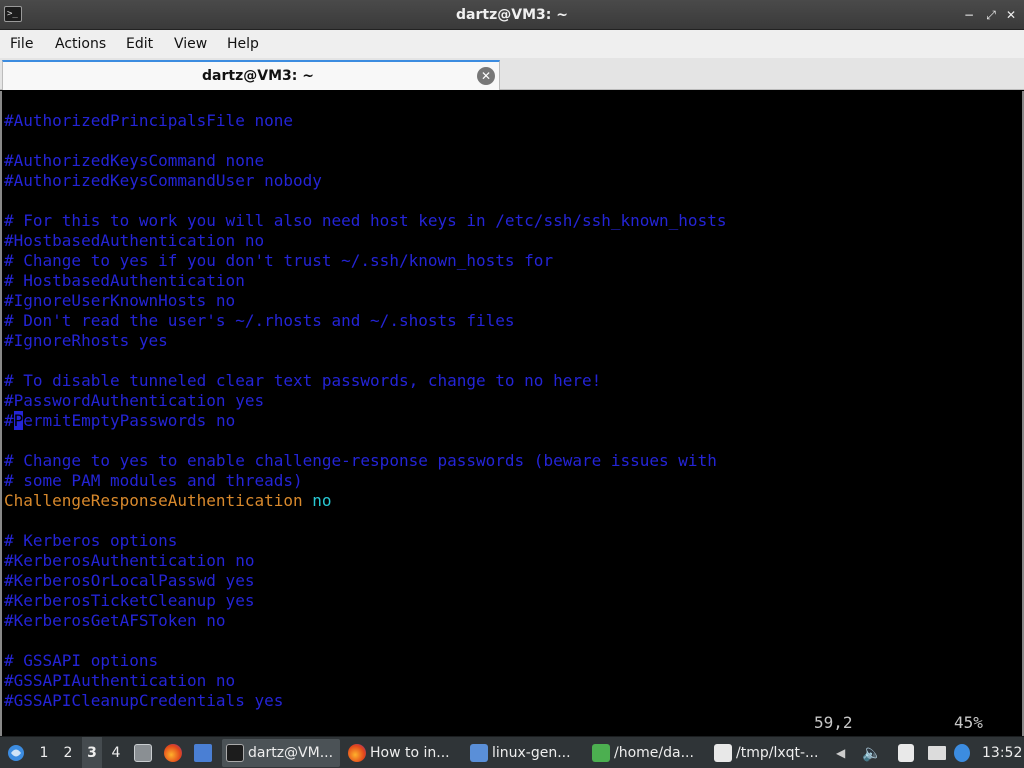 The height and width of the screenshot is (768, 1024). Describe the element at coordinates (601, 753) in the screenshot. I see `text-editor-icon` at that location.